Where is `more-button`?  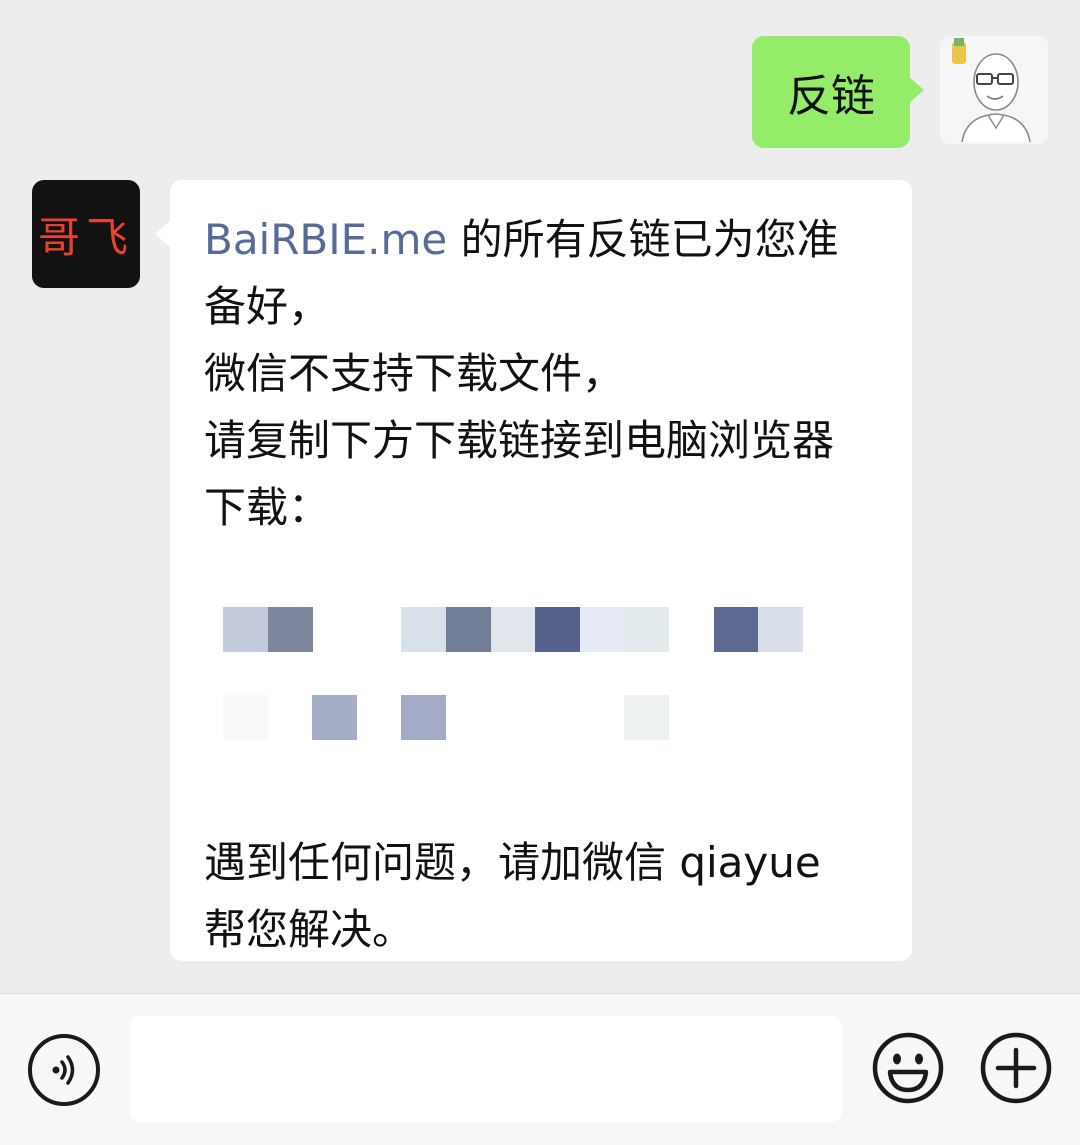 more-button is located at coordinates (1016, 1068).